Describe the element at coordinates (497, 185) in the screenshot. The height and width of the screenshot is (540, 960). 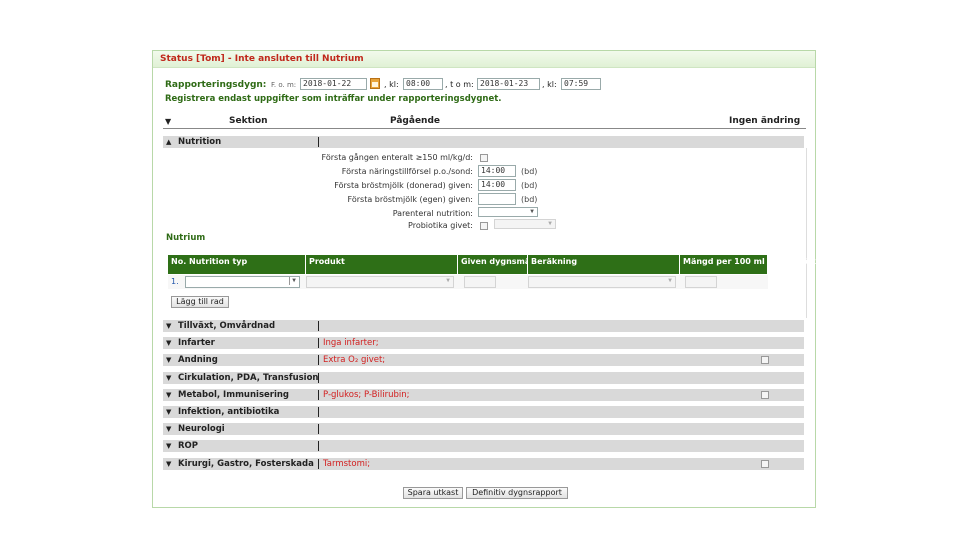
I see `donated-milk-input: 14:00` at that location.